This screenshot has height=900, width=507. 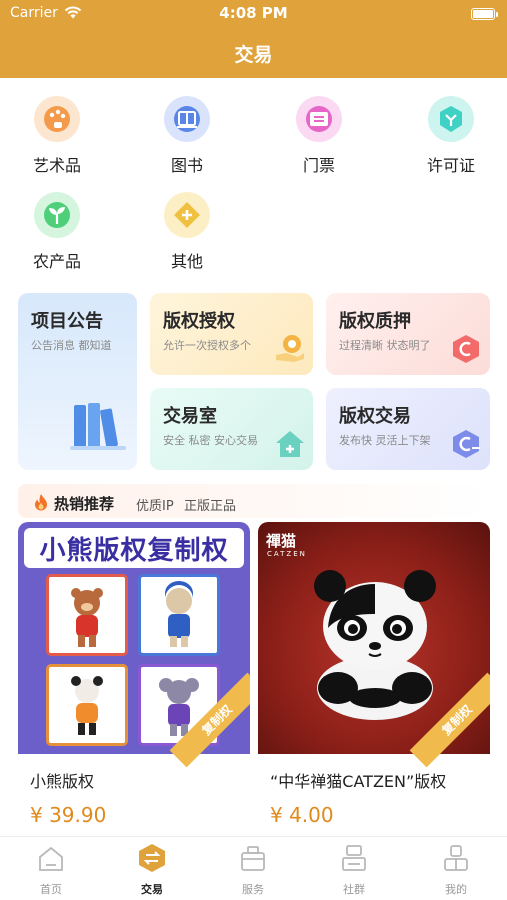 What do you see at coordinates (57, 119) in the screenshot?
I see `palette-icon` at bounding box center [57, 119].